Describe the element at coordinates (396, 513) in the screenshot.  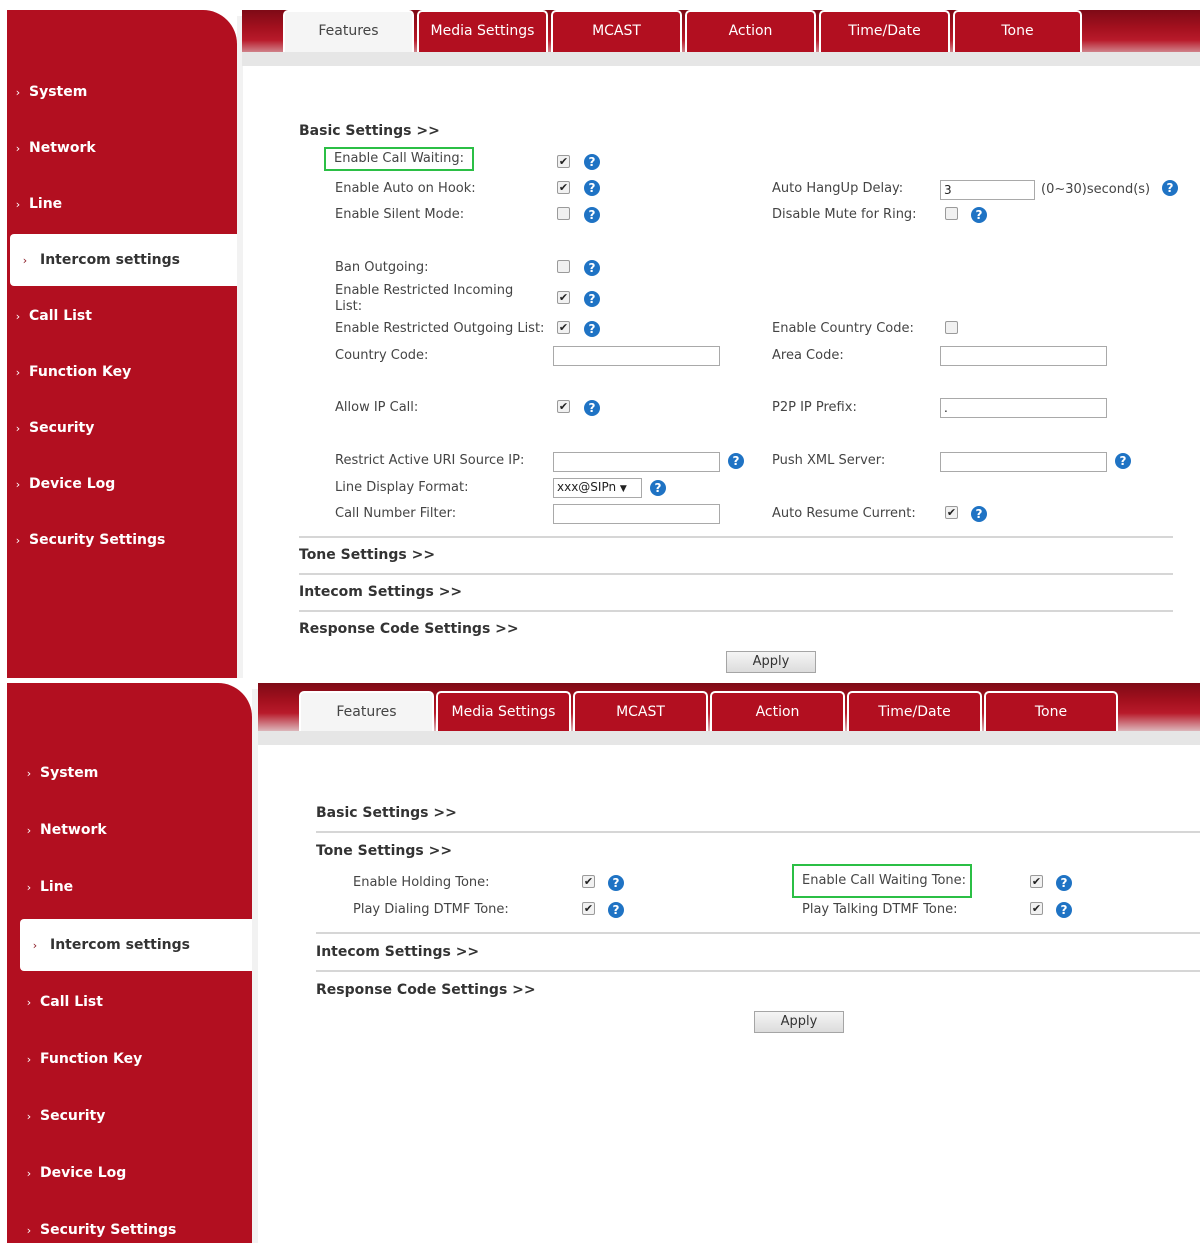
I see `call-number-filter-label: Call Number Filter:` at that location.